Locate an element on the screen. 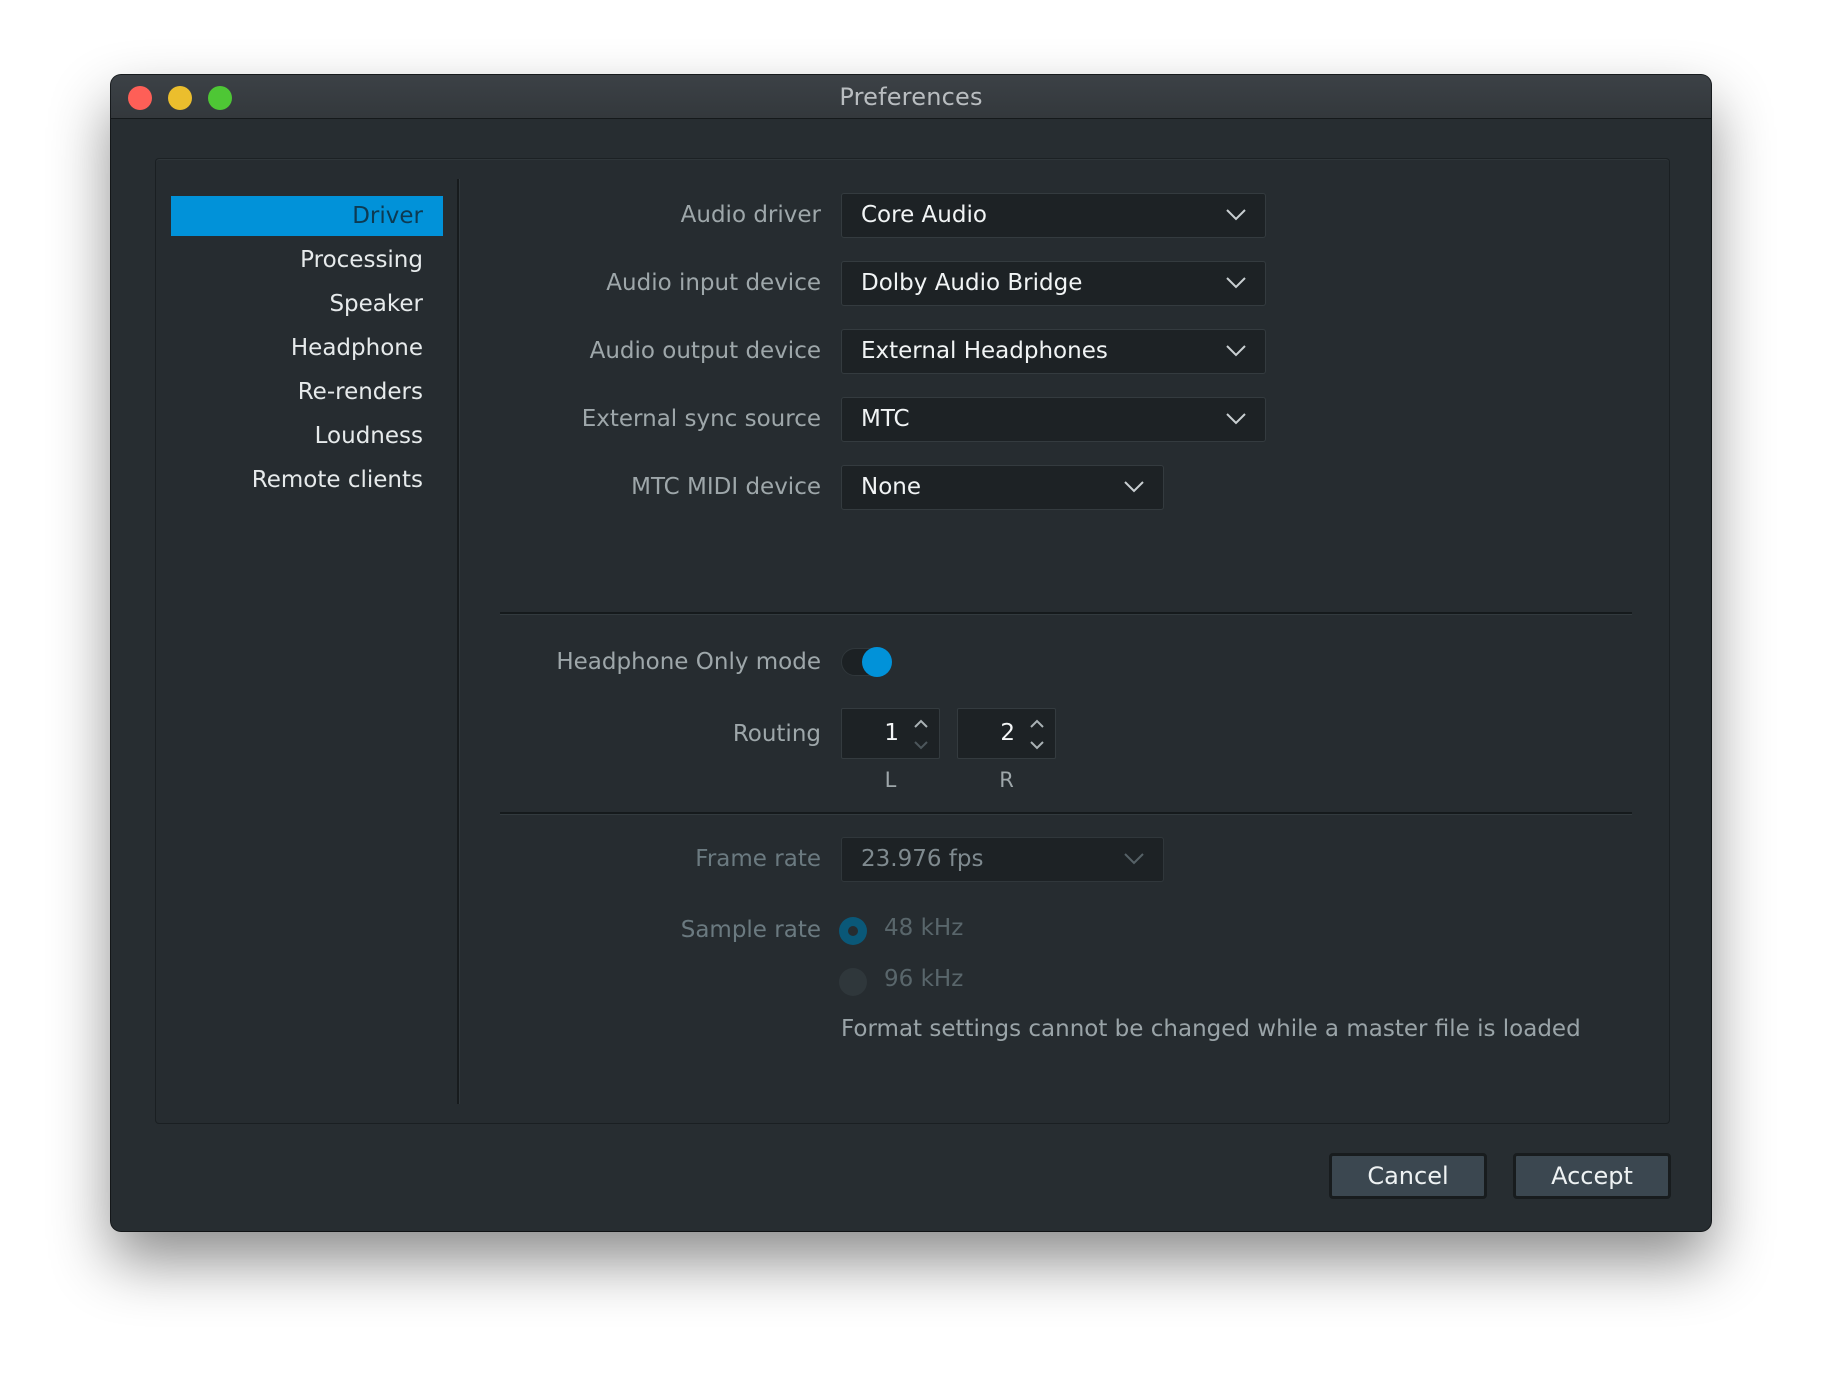 The width and height of the screenshot is (1824, 1378). routing-right-value: 2 is located at coordinates (1007, 733).